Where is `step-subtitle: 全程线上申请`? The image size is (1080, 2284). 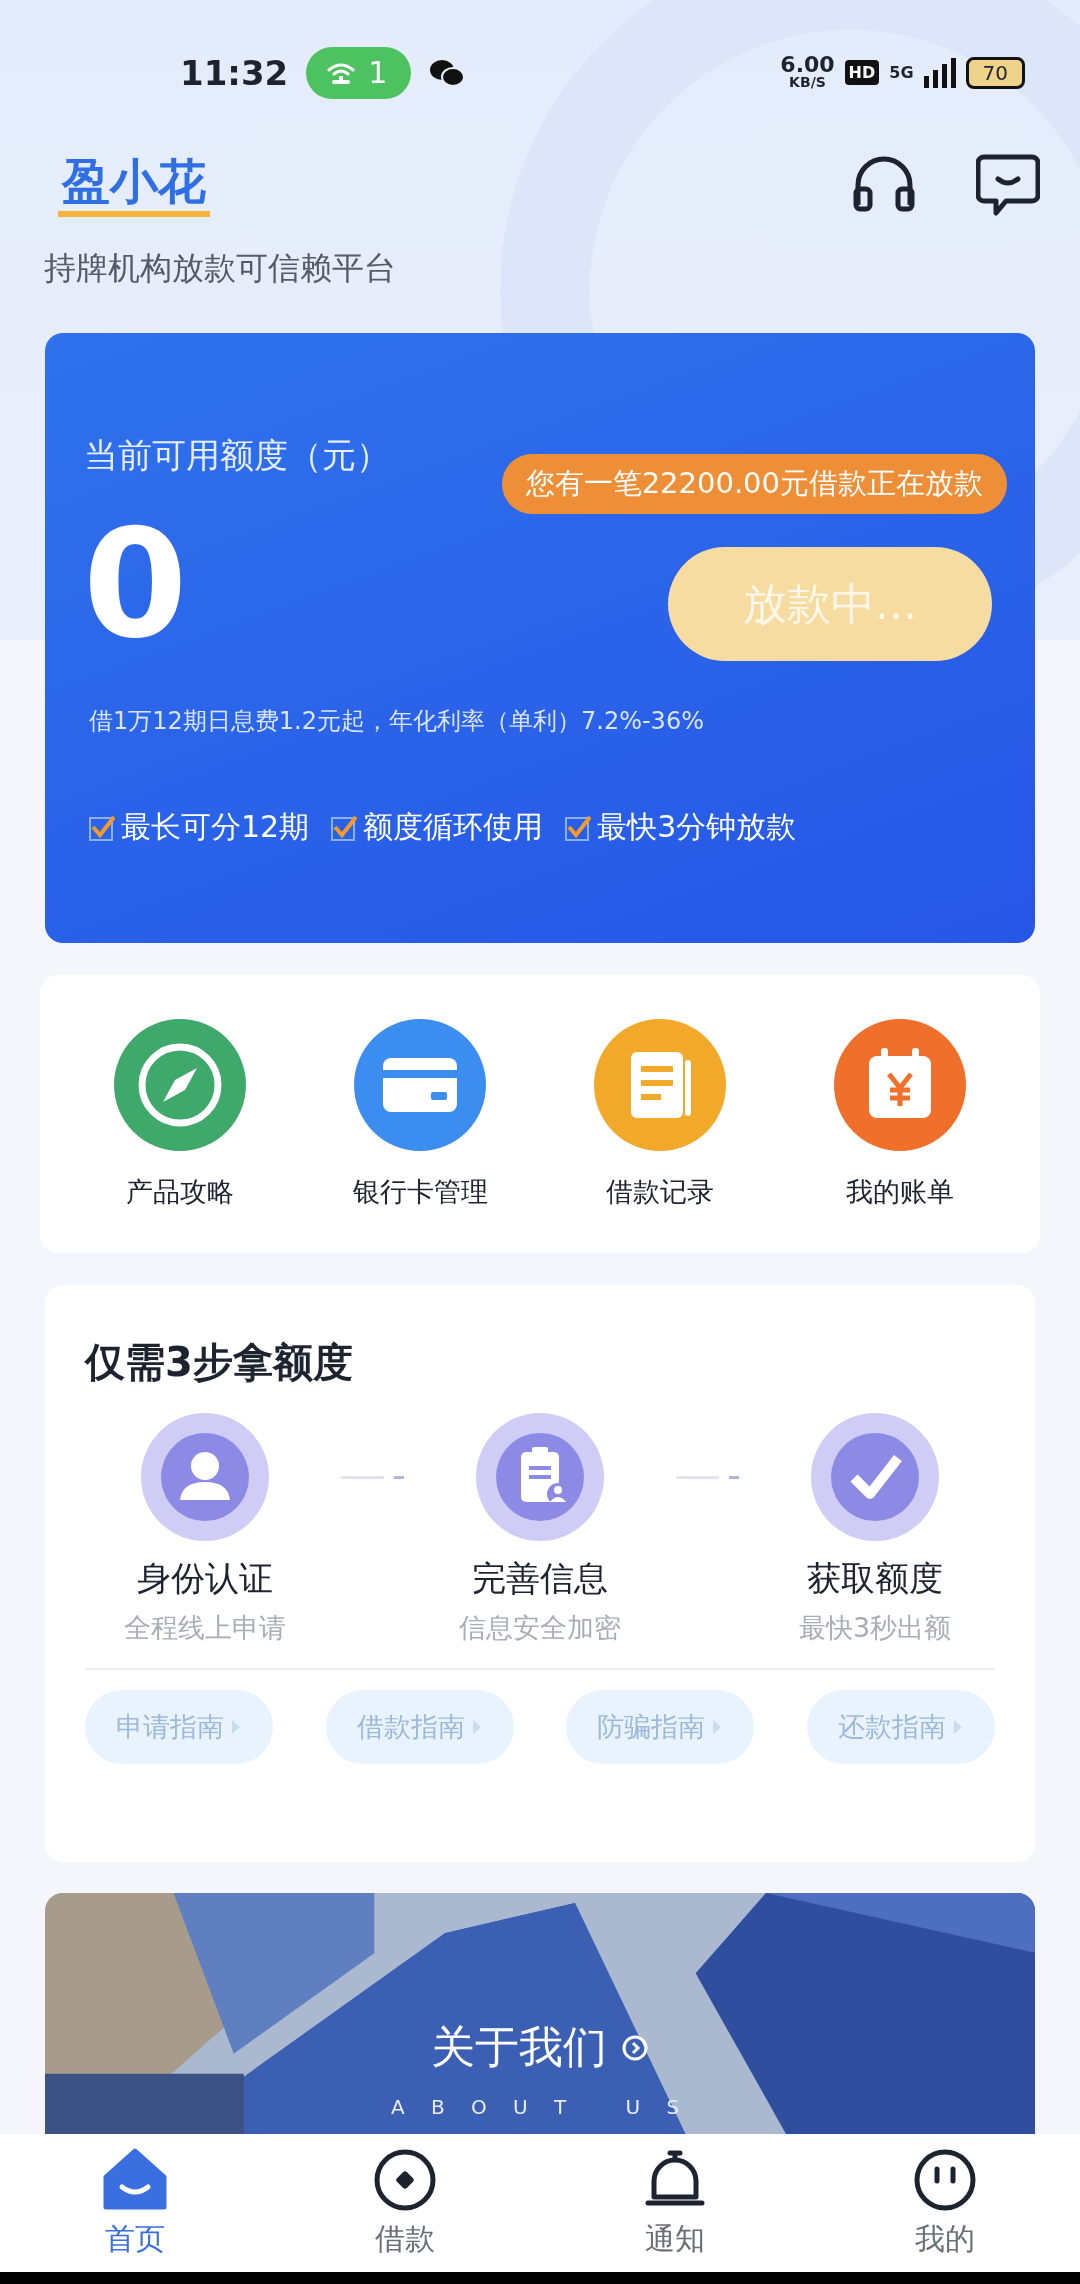 step-subtitle: 全程线上申请 is located at coordinates (205, 1628).